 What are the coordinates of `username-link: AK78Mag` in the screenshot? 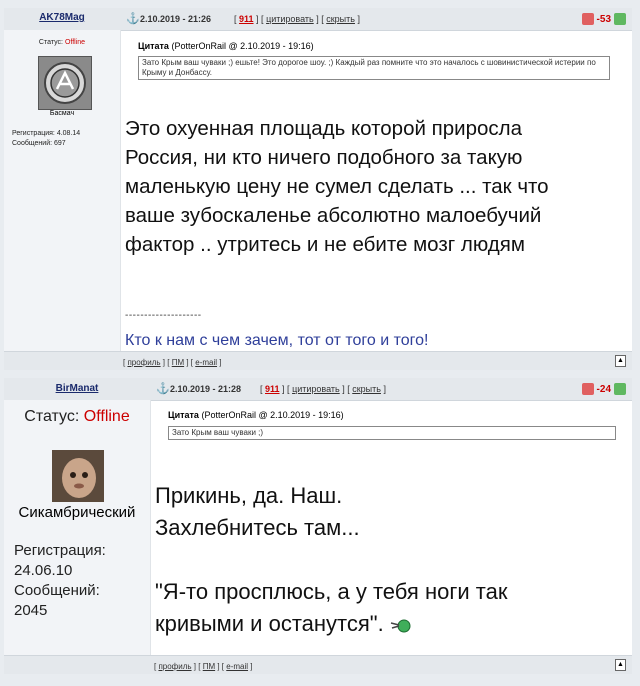 It's located at (62, 17).